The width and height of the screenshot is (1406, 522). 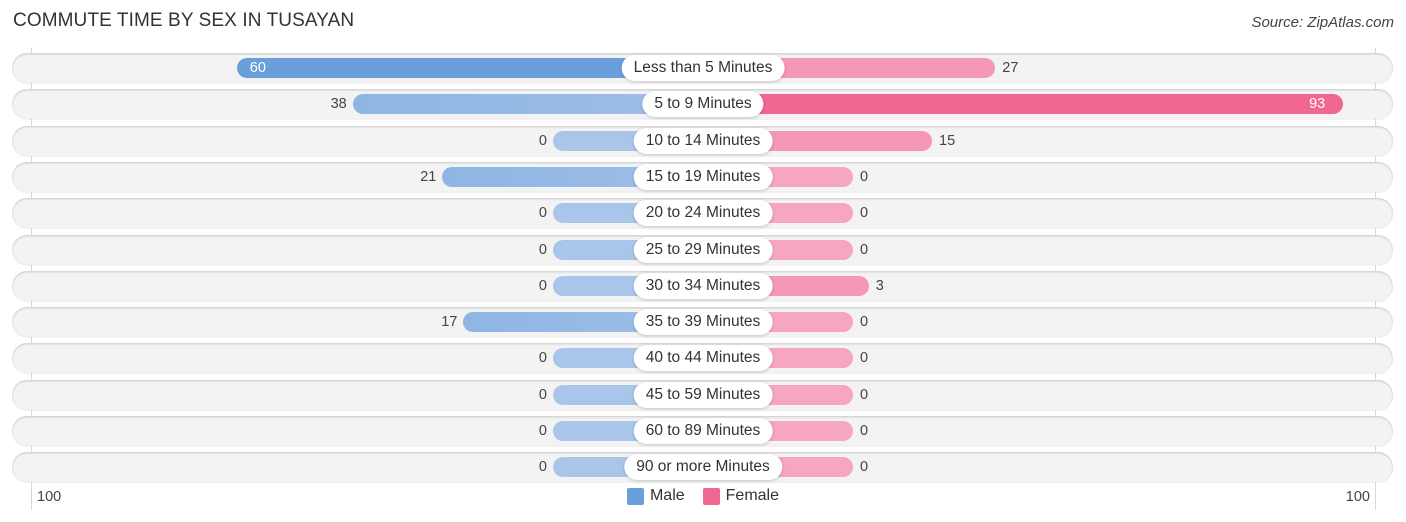 I want to click on male-value-label: 21, so click(x=428, y=176).